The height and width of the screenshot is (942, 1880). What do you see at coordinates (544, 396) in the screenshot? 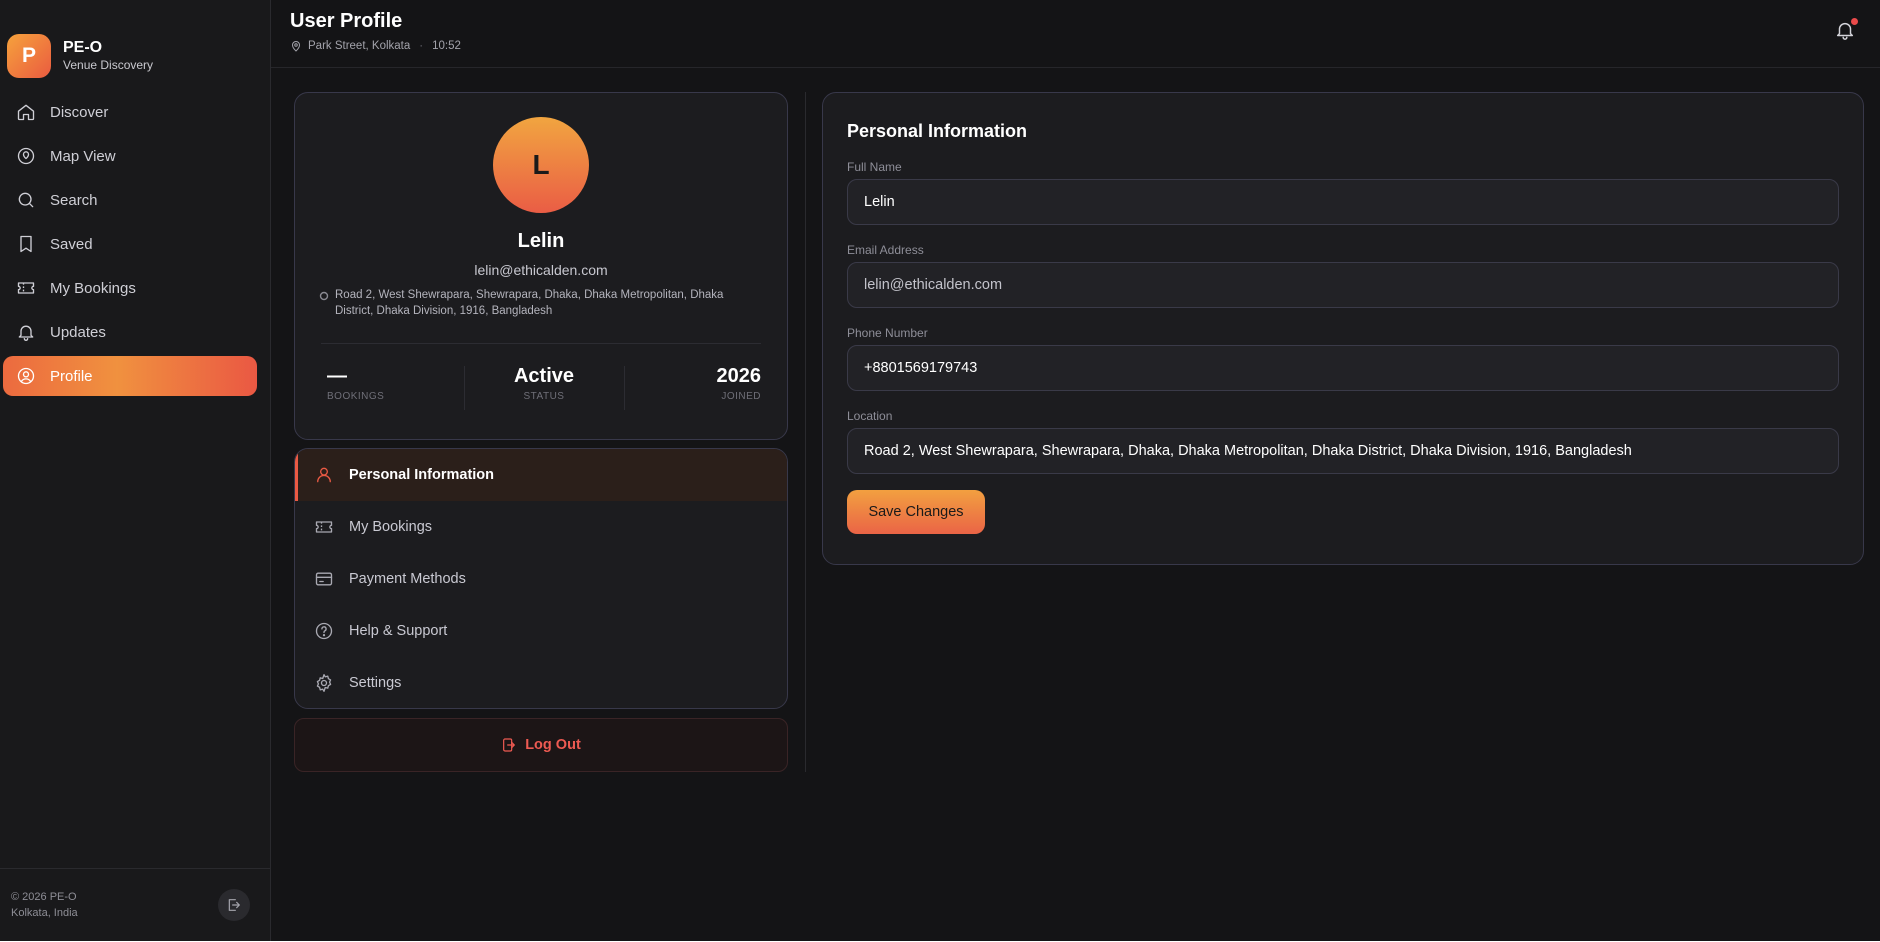
I see `stat-label: STATUS` at bounding box center [544, 396].